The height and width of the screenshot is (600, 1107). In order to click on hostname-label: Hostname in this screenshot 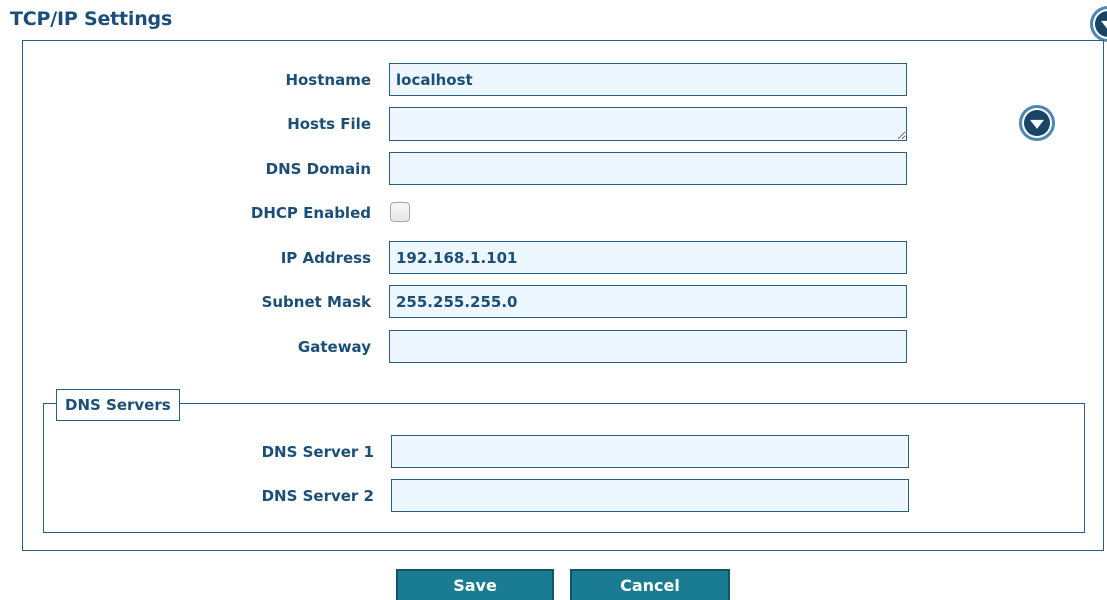, I will do `click(328, 80)`.